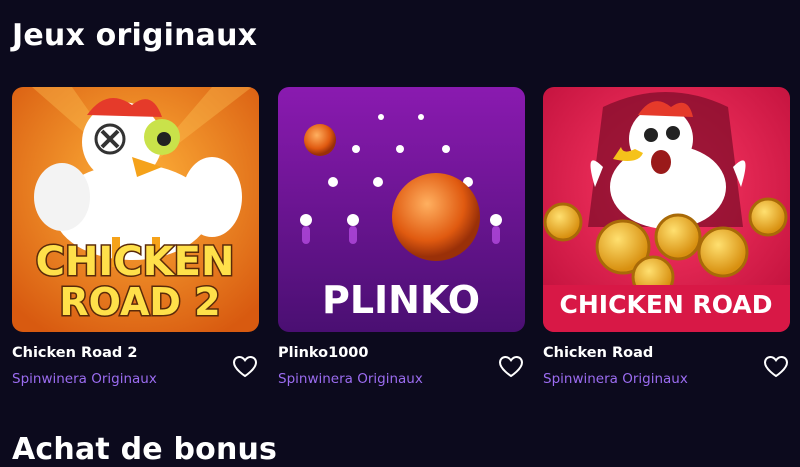 The height and width of the screenshot is (467, 800). Describe the element at coordinates (145, 449) in the screenshot. I see `section-title-bonus-buy: Achat de bonus` at that location.